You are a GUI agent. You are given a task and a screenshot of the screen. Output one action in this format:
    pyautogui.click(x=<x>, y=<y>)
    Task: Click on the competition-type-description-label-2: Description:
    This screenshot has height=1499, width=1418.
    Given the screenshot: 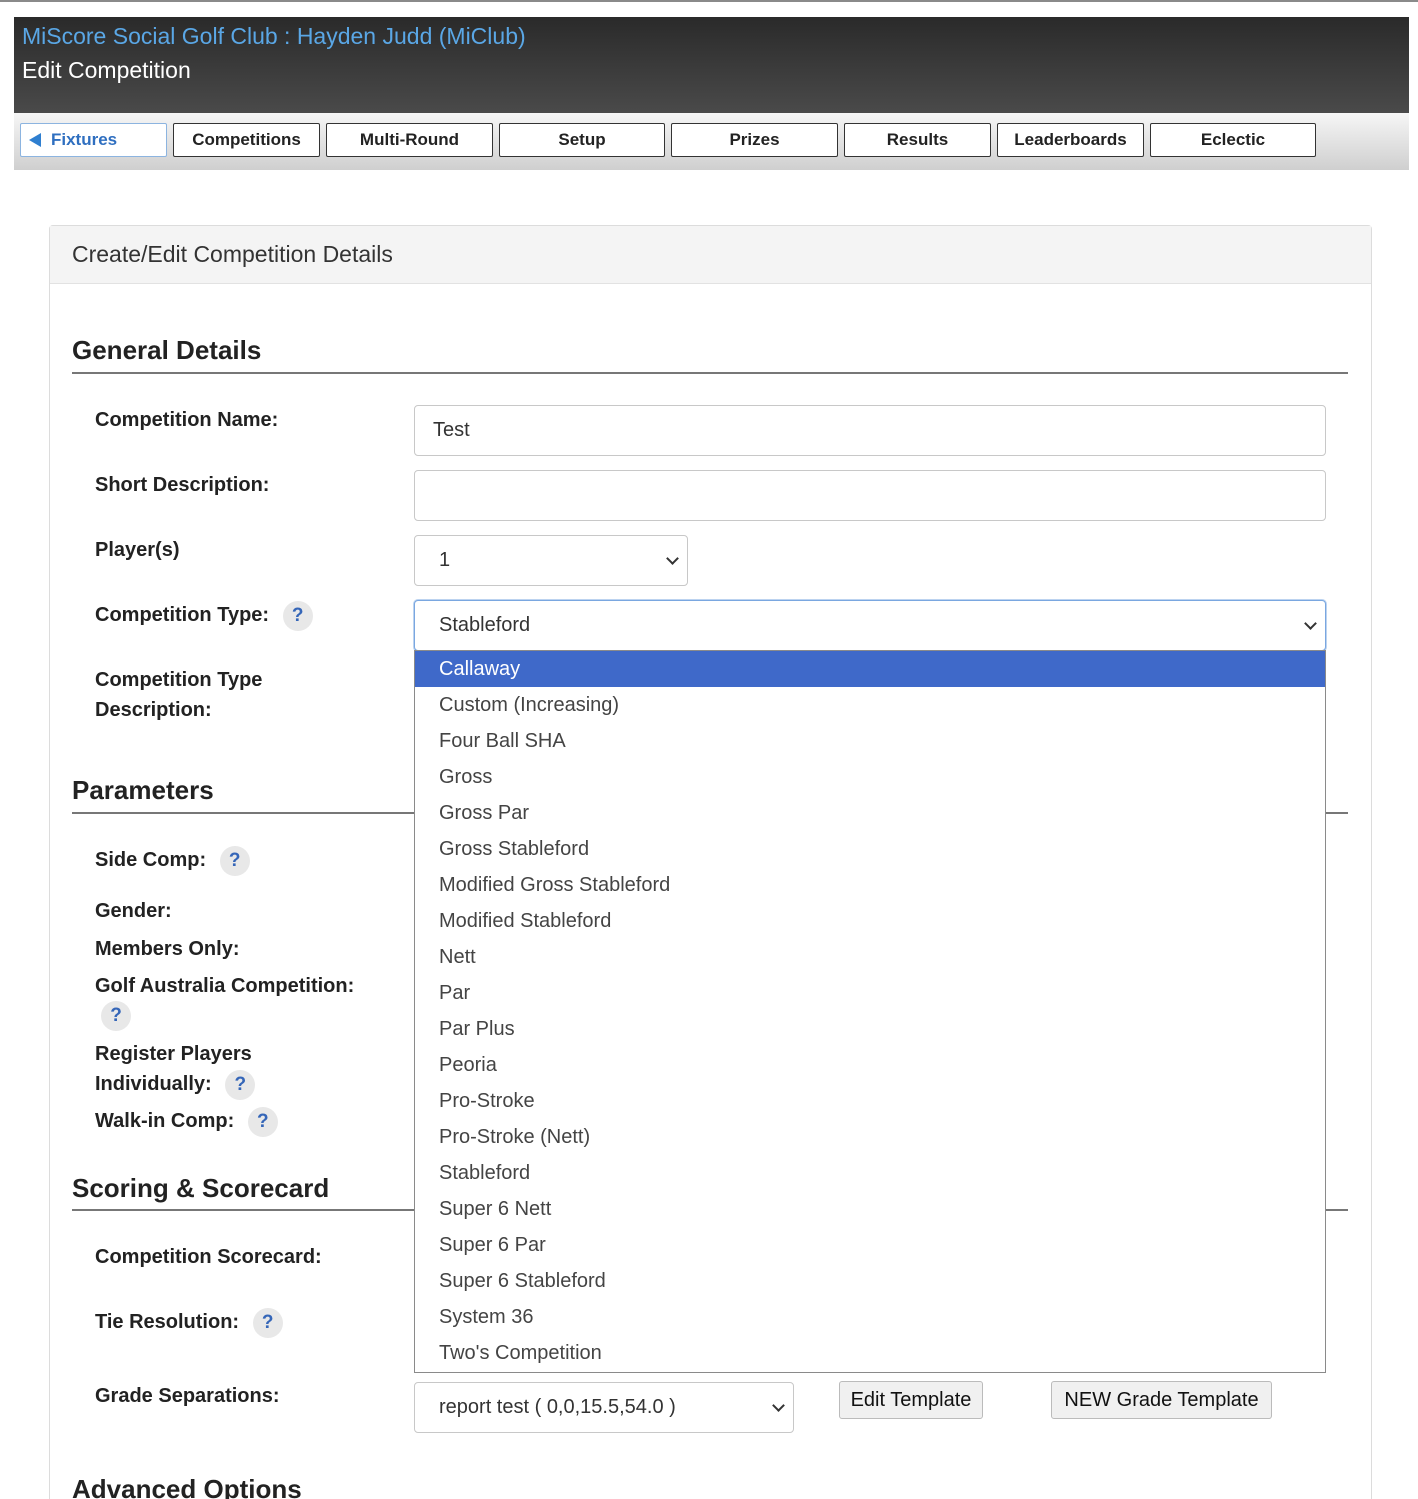 What is the action you would take?
    pyautogui.click(x=153, y=710)
    